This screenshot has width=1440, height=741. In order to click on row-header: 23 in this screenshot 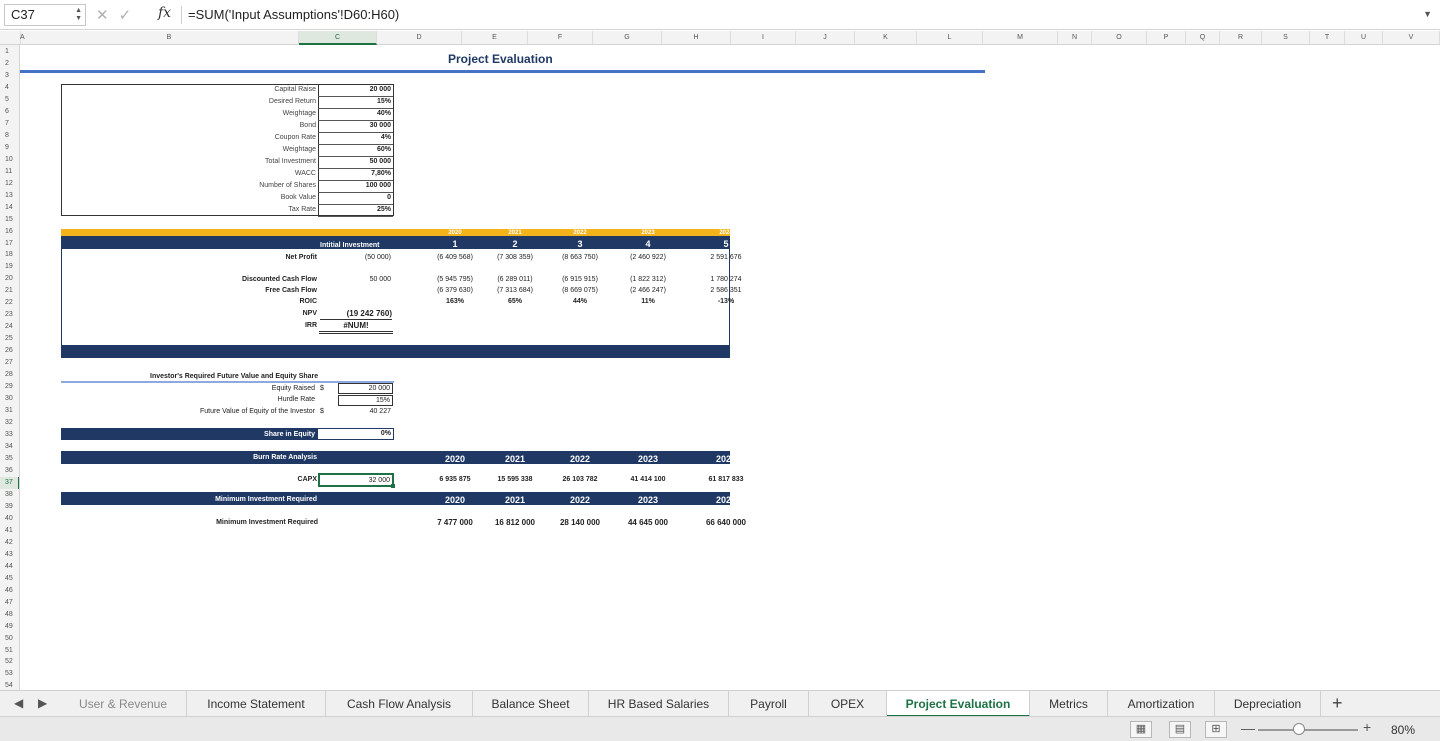, I will do `click(9, 315)`.